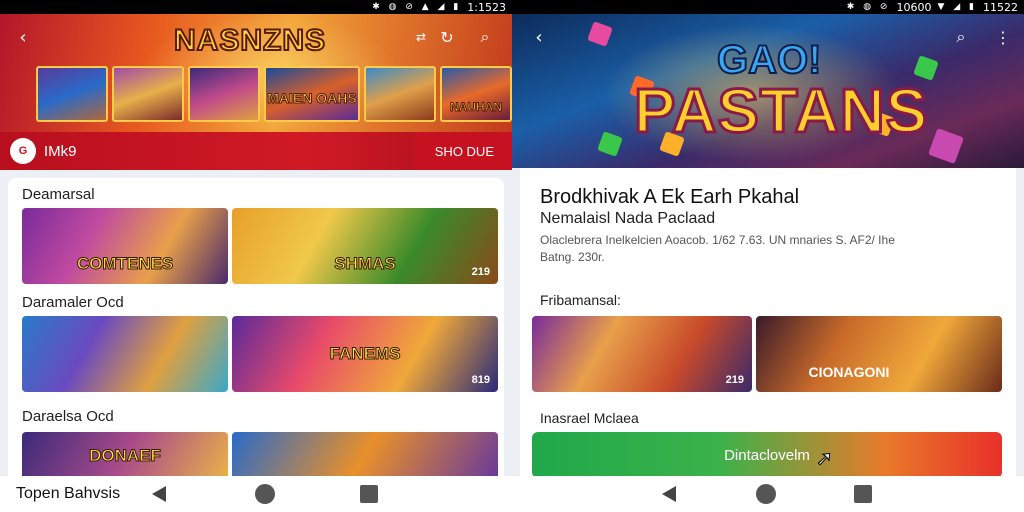 This screenshot has width=1024, height=512. What do you see at coordinates (476, 94) in the screenshot?
I see `featured-card: NAUHAN` at bounding box center [476, 94].